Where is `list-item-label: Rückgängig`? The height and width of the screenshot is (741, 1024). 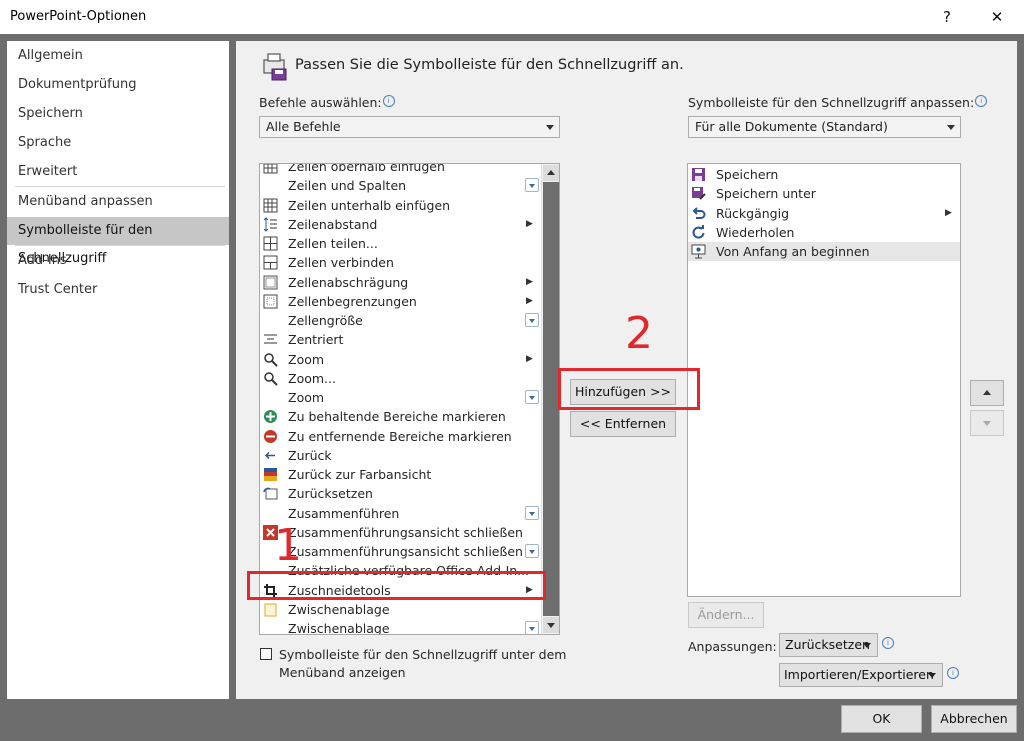
list-item-label: Rückgängig is located at coordinates (753, 213).